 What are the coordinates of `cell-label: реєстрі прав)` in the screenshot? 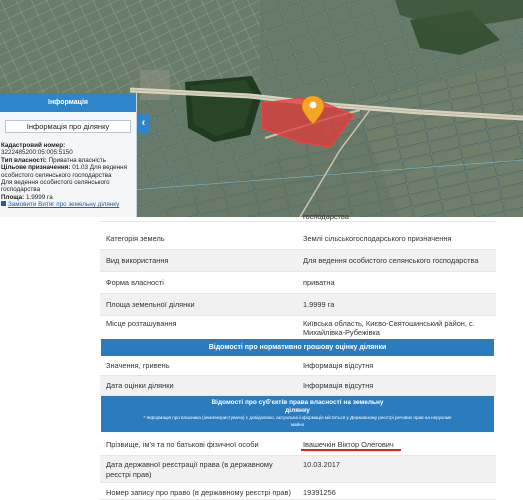 It's located at (129, 474).